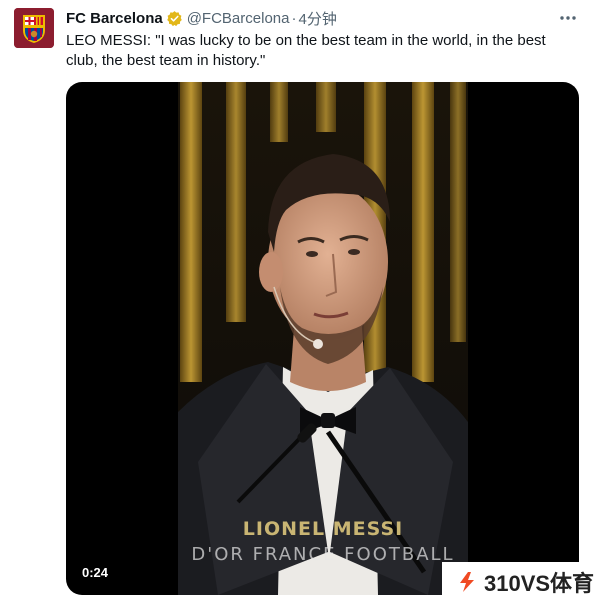 The height and width of the screenshot is (601, 602). I want to click on video-caption-name: LIONEL MESSI, so click(323, 529).